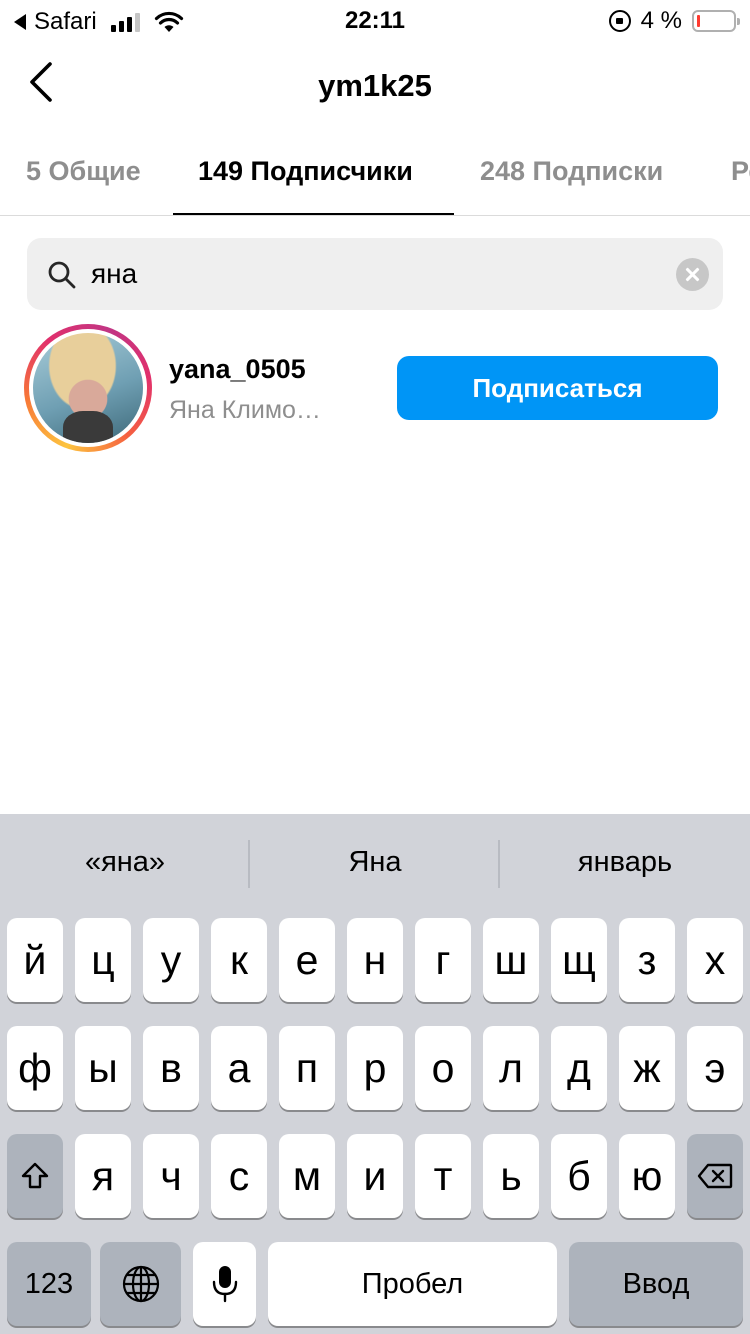  I want to click on clear-icon, so click(692, 274).